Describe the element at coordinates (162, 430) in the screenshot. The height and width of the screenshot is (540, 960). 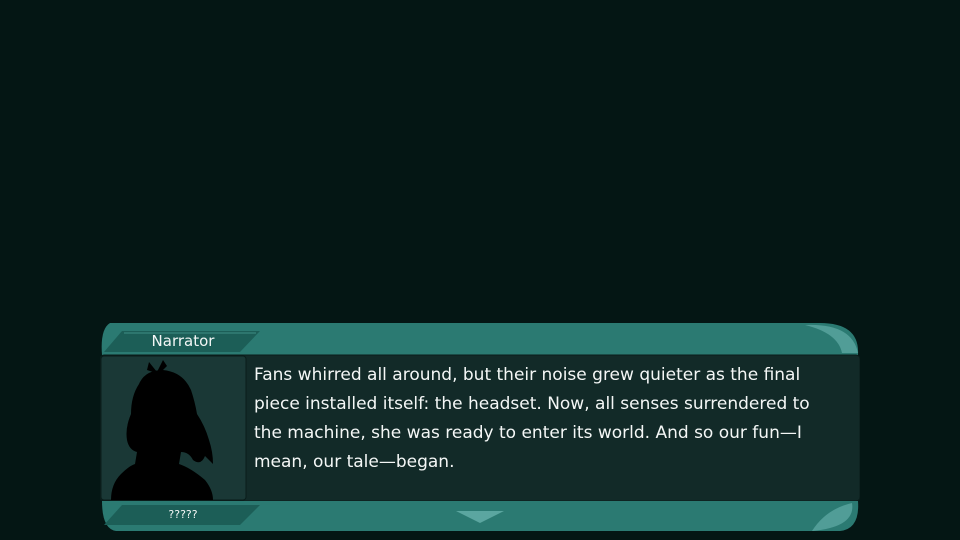
I see `silhouette-portrait` at that location.